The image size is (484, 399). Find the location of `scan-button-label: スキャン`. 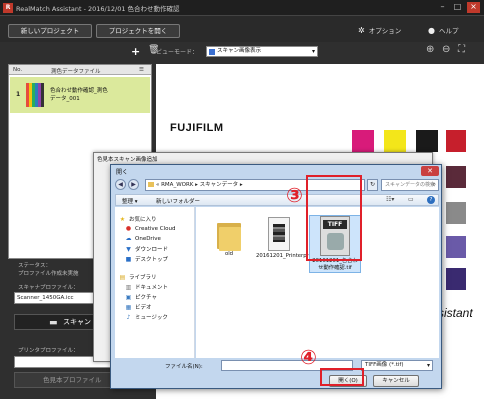

scan-button-label: スキャン is located at coordinates (77, 322).